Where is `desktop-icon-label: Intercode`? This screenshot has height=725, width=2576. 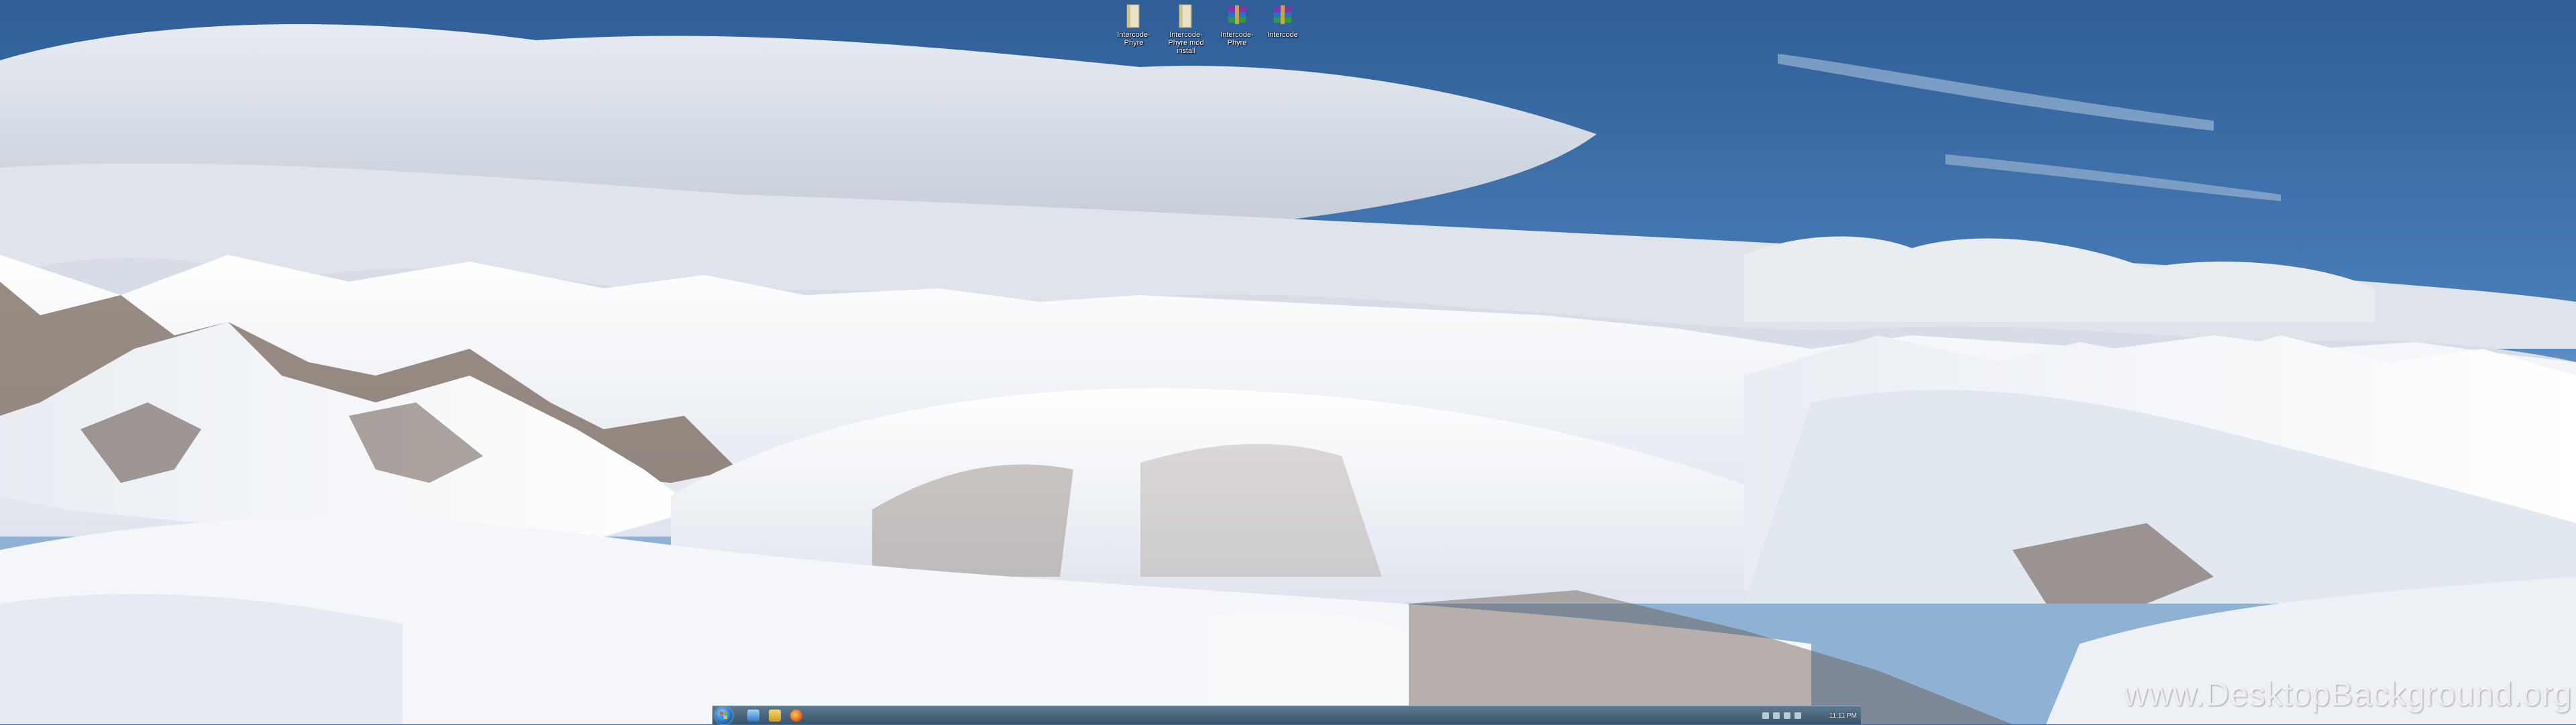
desktop-icon-label: Intercode is located at coordinates (1282, 35).